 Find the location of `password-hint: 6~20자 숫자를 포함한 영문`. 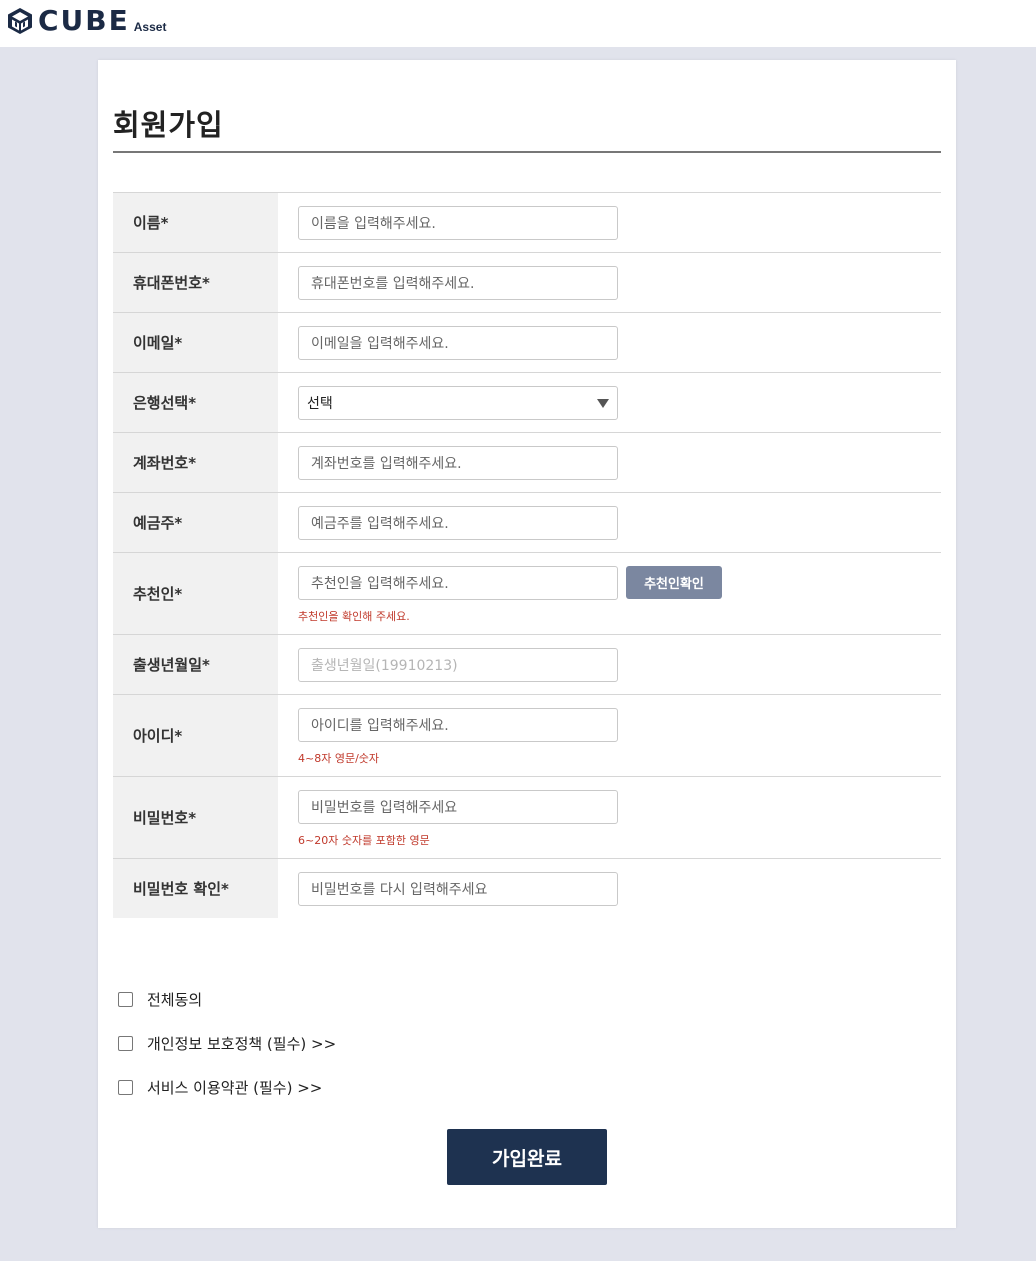

password-hint: 6~20자 숫자를 포함한 영문 is located at coordinates (364, 840).